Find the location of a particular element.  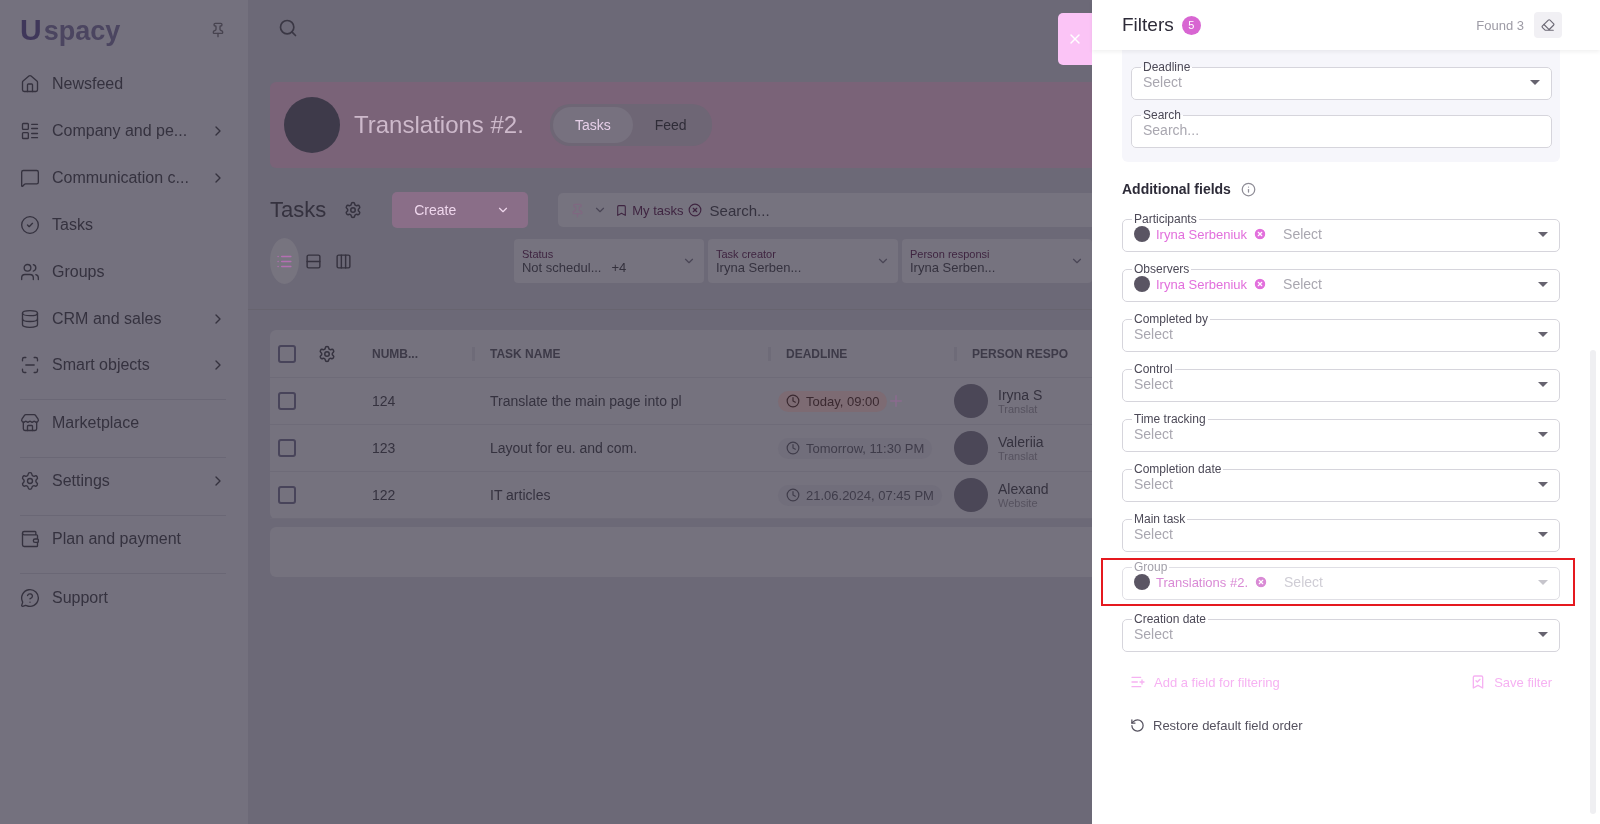

nav-item: Smart objects is located at coordinates (123, 371).